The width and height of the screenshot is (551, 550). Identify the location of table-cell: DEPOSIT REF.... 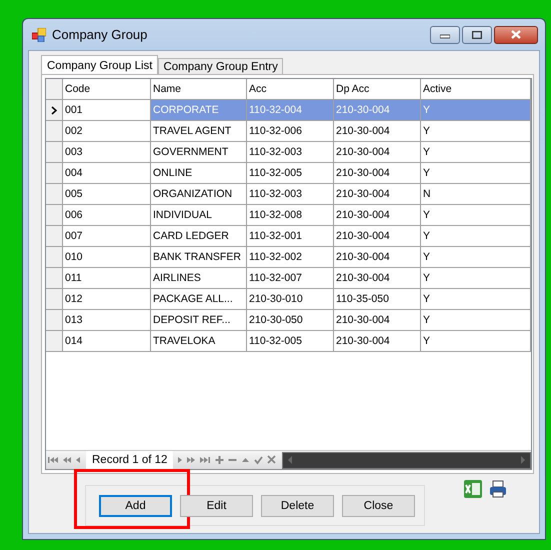
(199, 320).